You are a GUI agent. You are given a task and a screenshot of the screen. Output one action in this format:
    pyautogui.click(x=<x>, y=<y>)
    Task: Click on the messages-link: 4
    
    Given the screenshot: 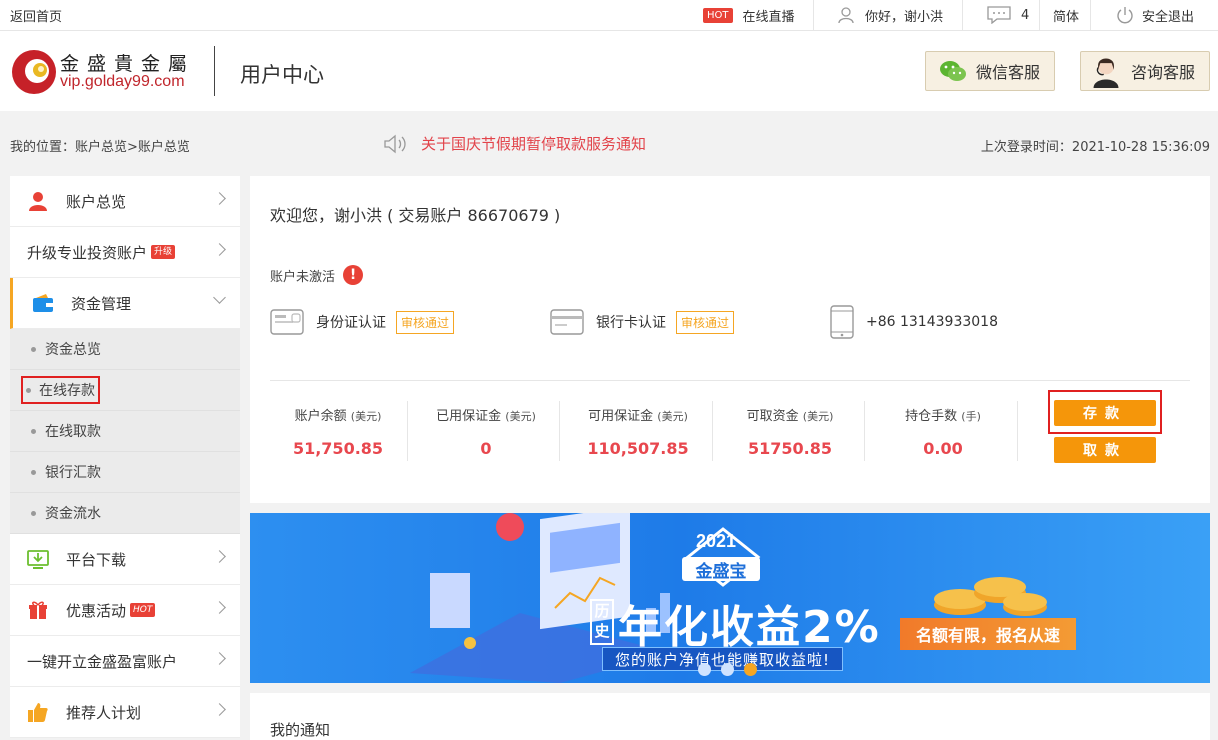 What is the action you would take?
    pyautogui.click(x=1008, y=15)
    